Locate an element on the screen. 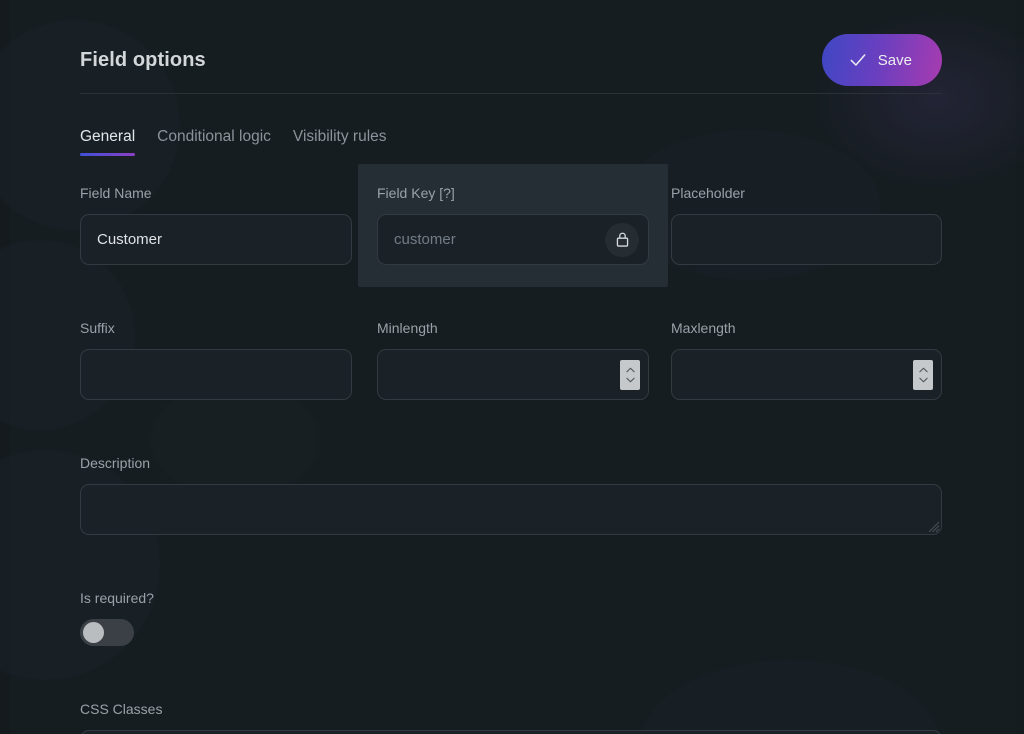 Image resolution: width=1024 pixels, height=734 pixels. maxlength-stepper-icon is located at coordinates (923, 374).